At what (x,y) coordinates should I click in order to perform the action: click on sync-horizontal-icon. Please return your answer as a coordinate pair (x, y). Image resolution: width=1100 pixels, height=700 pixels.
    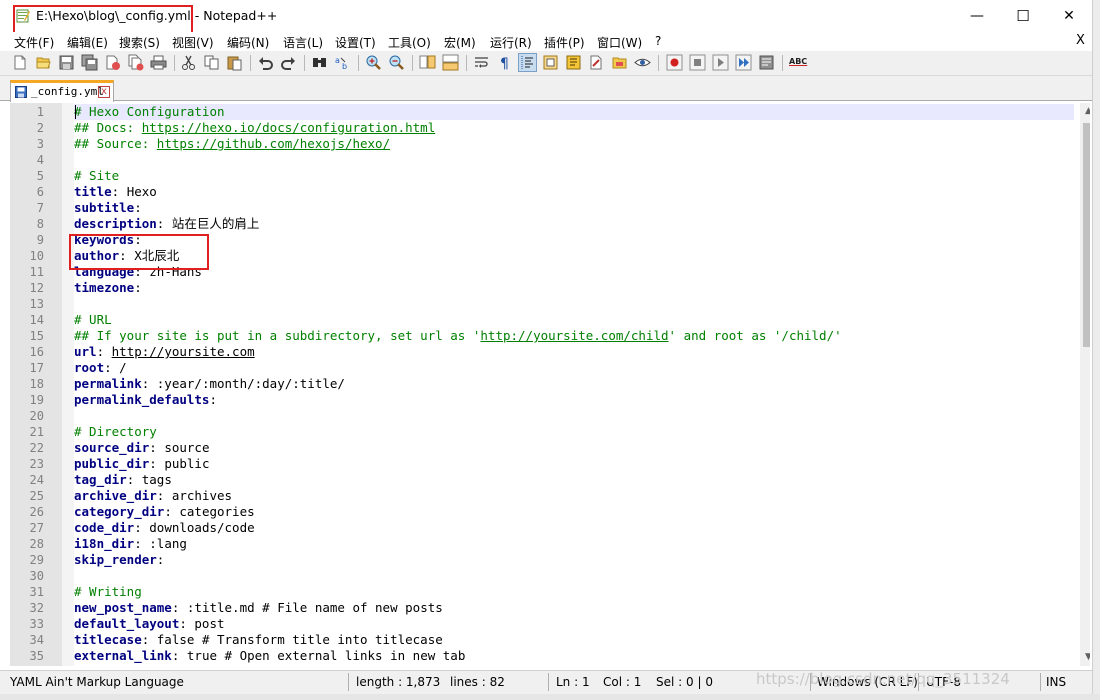
    Looking at the image, I should click on (450, 62).